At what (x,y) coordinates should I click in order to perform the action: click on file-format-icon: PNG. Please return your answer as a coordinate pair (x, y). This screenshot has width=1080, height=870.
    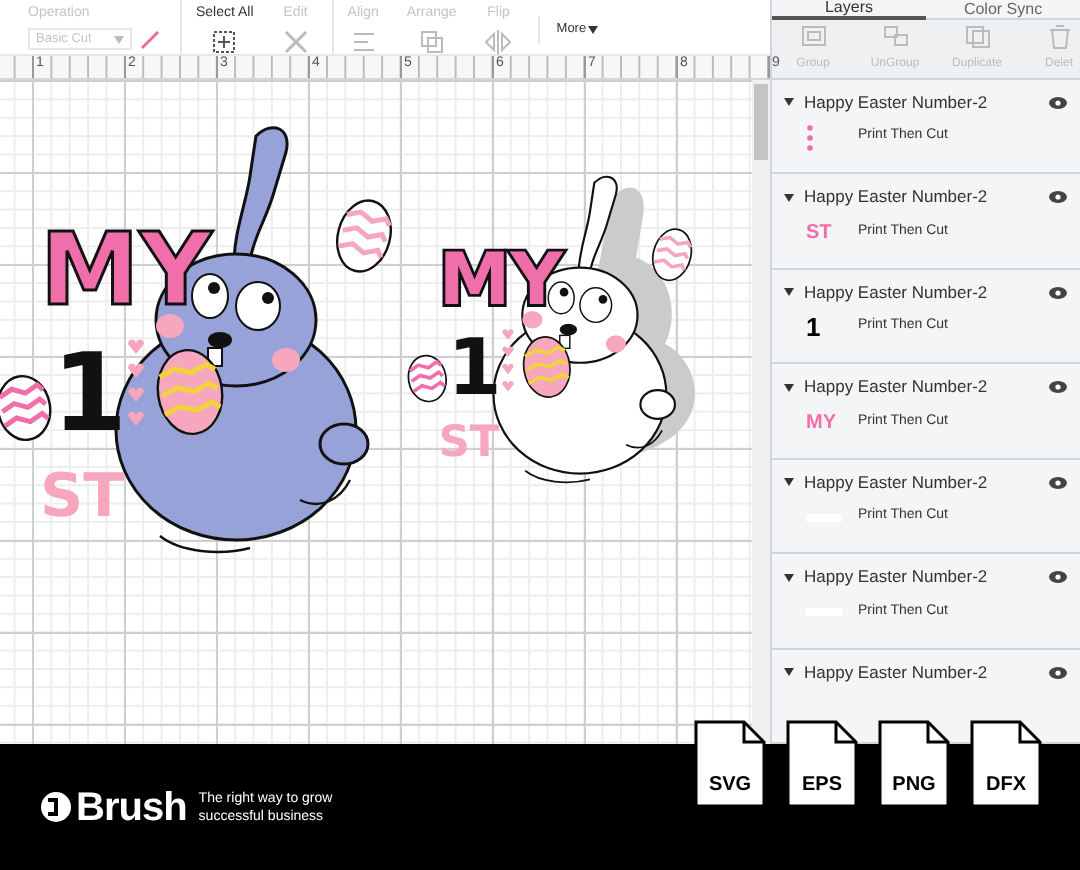
    Looking at the image, I should click on (914, 764).